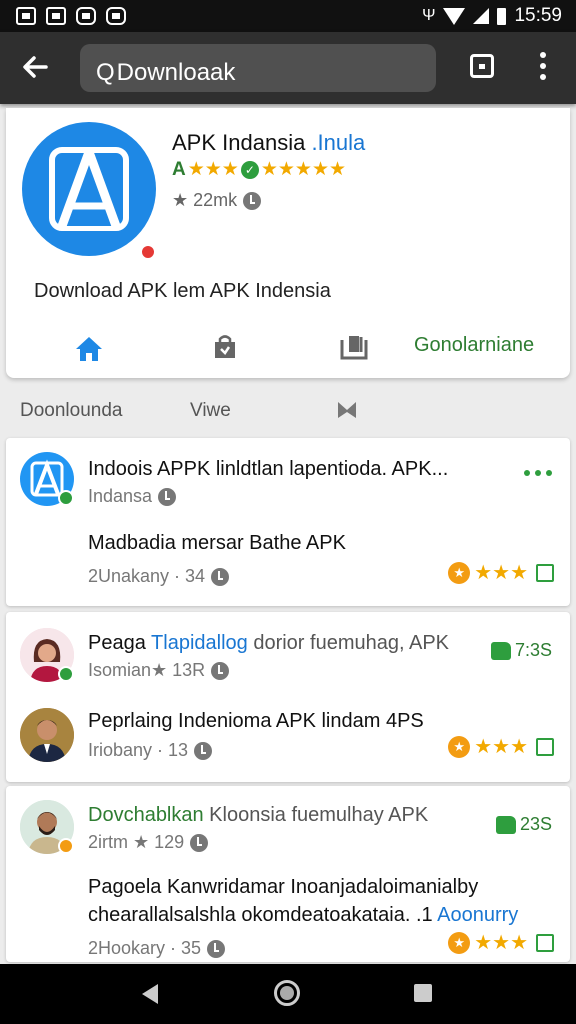 The width and height of the screenshot is (576, 1024). Describe the element at coordinates (150, 994) in the screenshot. I see `nav-back-icon` at that location.